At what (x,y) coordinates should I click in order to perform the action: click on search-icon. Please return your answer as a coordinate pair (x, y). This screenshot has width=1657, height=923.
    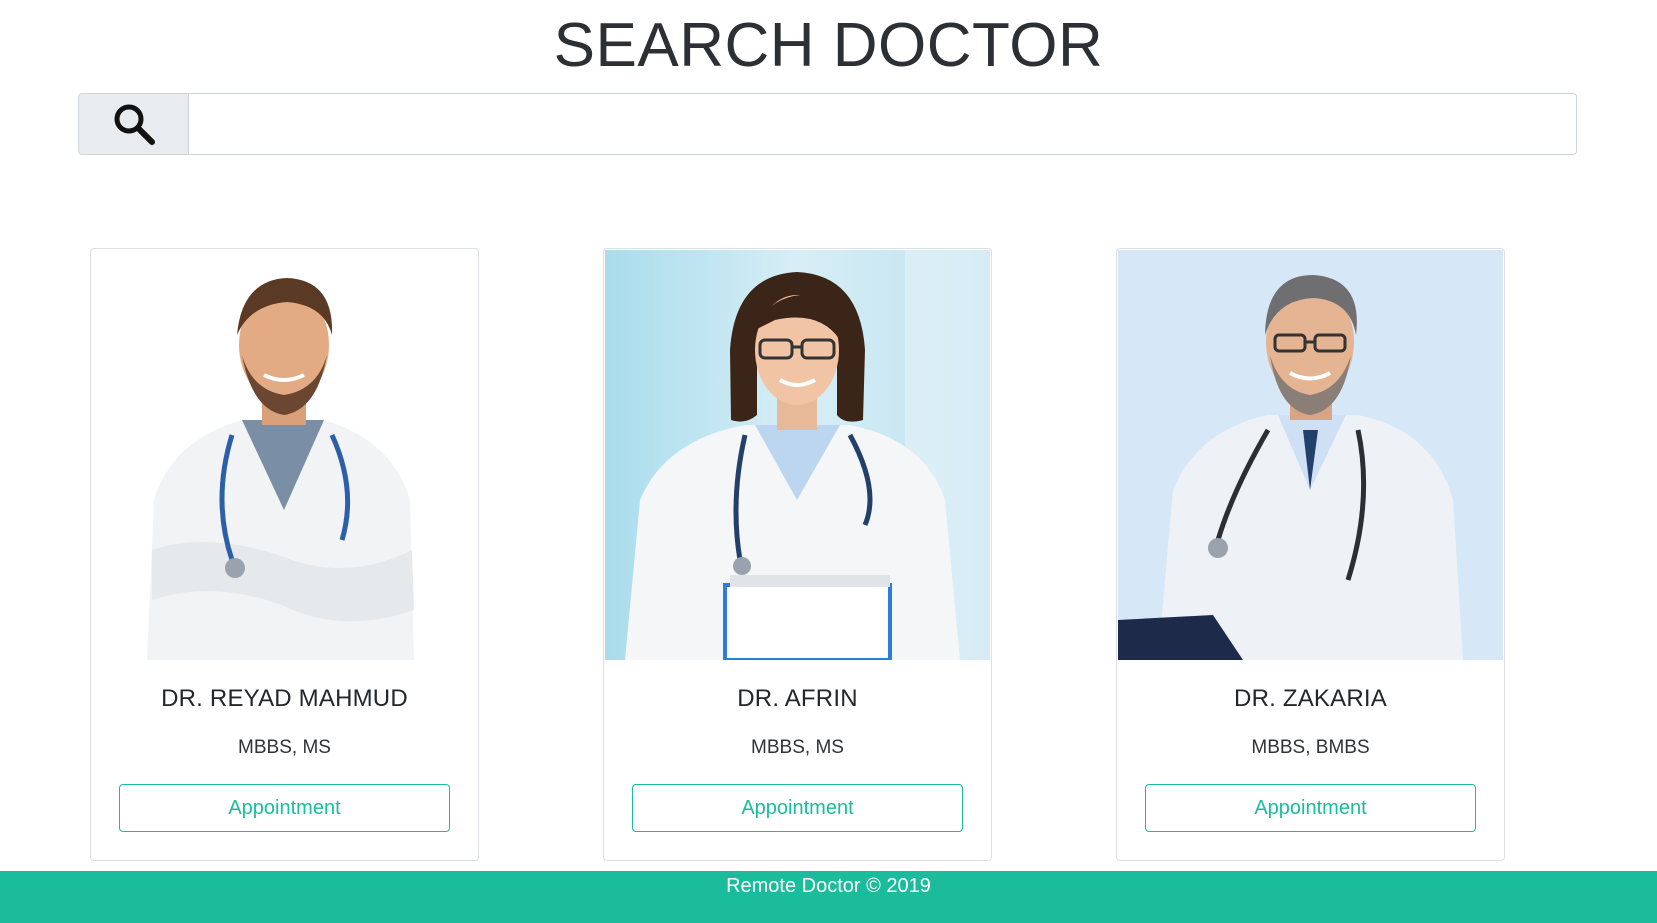
    Looking at the image, I should click on (134, 124).